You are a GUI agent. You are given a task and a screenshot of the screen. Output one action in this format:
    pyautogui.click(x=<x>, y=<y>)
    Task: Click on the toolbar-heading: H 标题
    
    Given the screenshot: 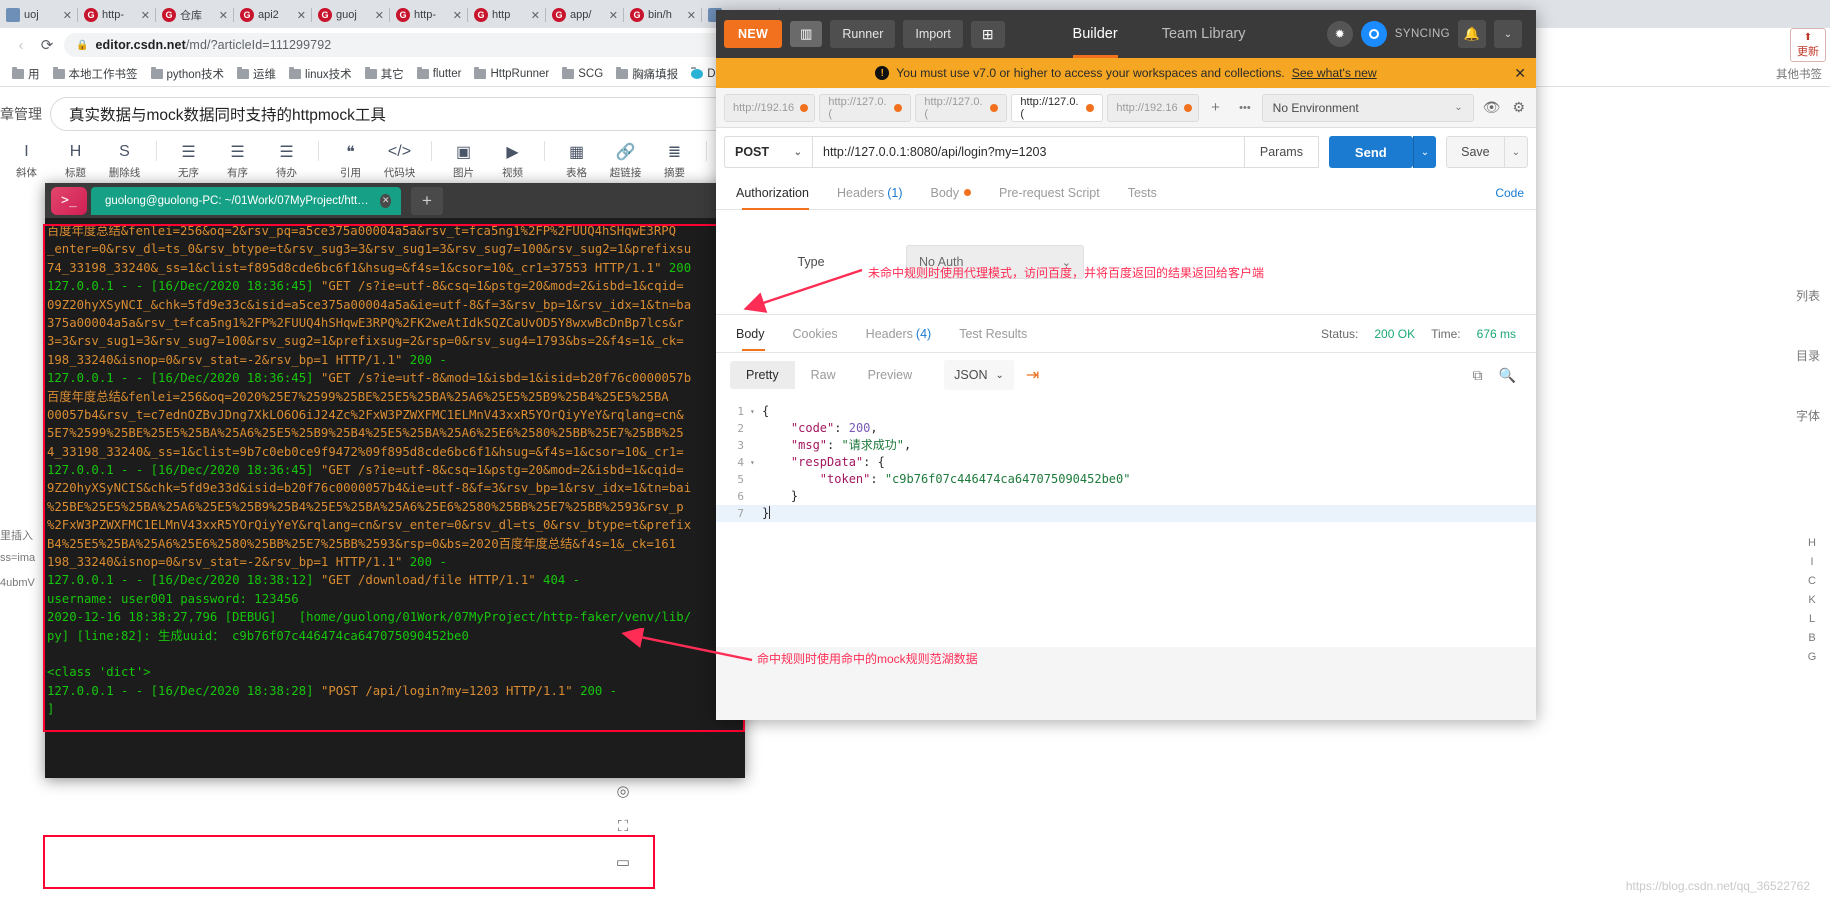 What is the action you would take?
    pyautogui.click(x=75, y=159)
    